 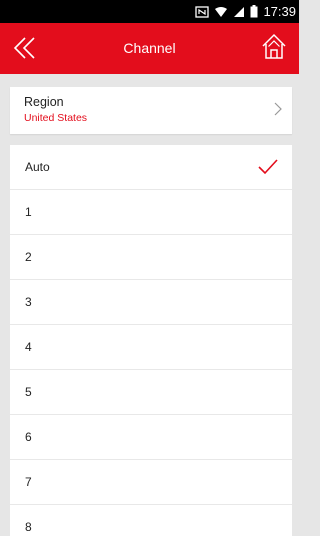 I want to click on channel-option-label: 6, so click(x=28, y=437).